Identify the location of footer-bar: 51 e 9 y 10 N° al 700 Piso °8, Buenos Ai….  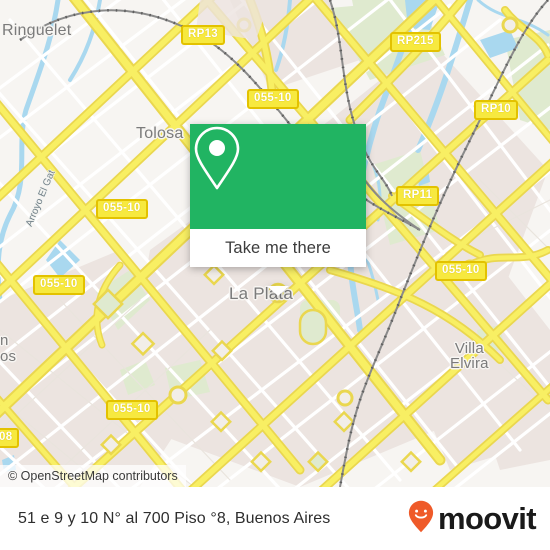
(275, 518).